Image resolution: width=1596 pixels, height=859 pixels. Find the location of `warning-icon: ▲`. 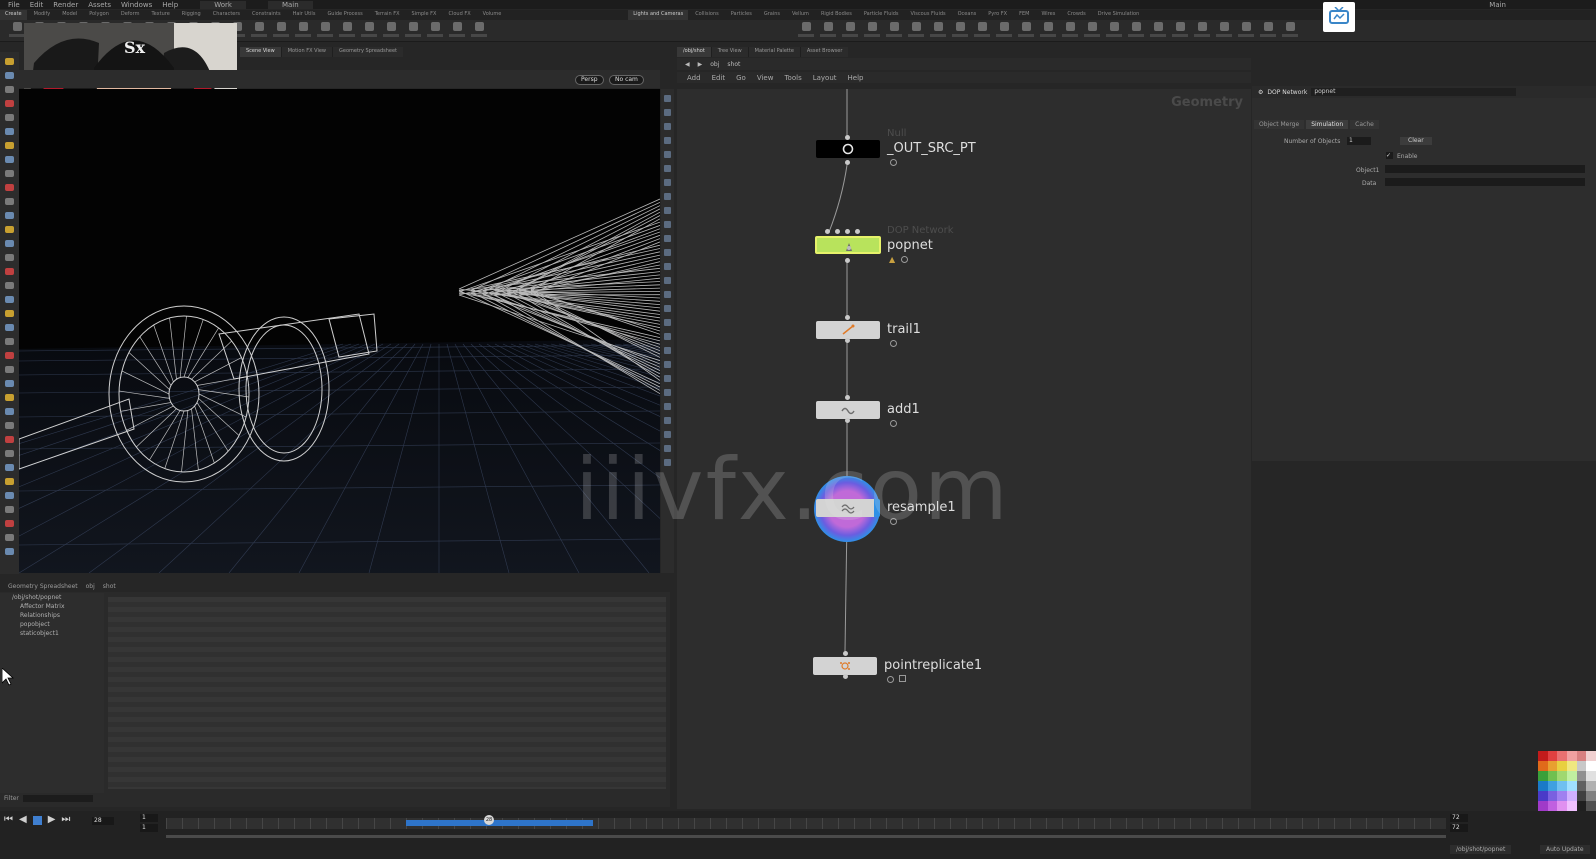

warning-icon: ▲ is located at coordinates (892, 259).